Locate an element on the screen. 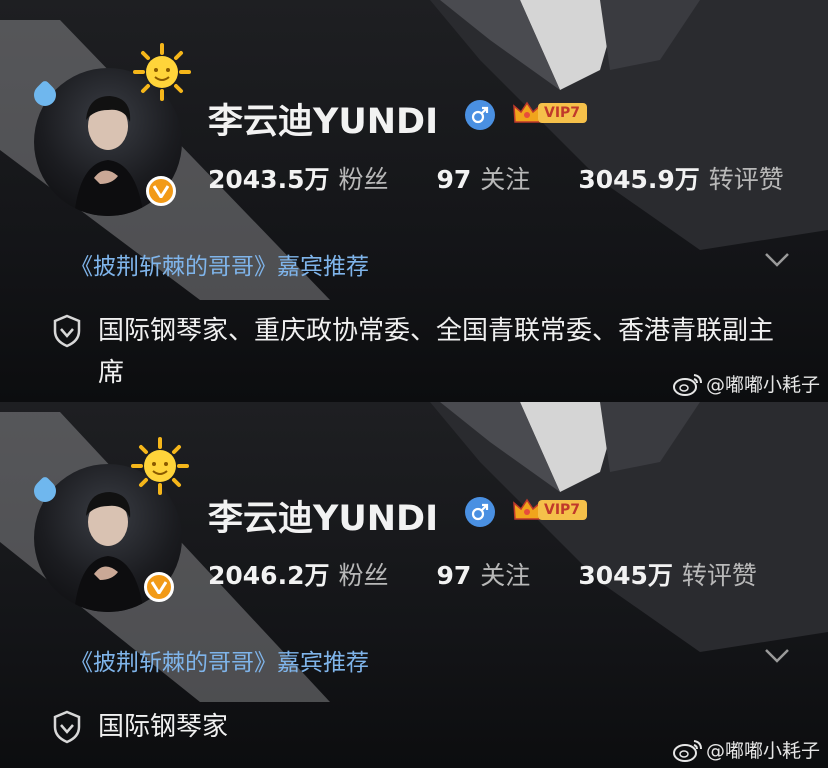 The width and height of the screenshot is (828, 768). profile-stats: 2046.2万 粉丝 97 关注 3045万 转评赞 is located at coordinates (482, 574).